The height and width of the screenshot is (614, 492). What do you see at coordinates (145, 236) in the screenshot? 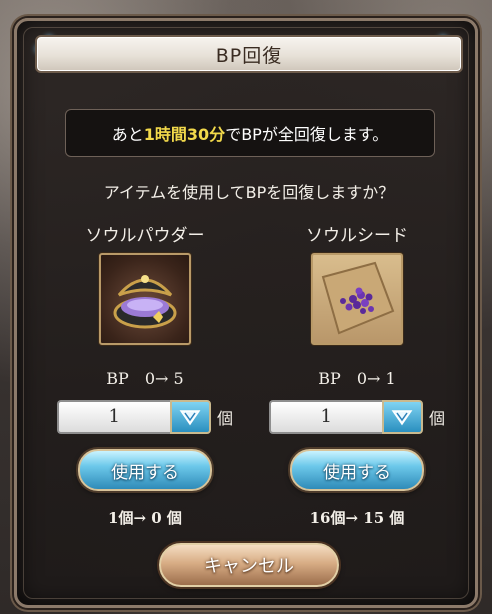
I see `item-name: ソウルパウダー` at bounding box center [145, 236].